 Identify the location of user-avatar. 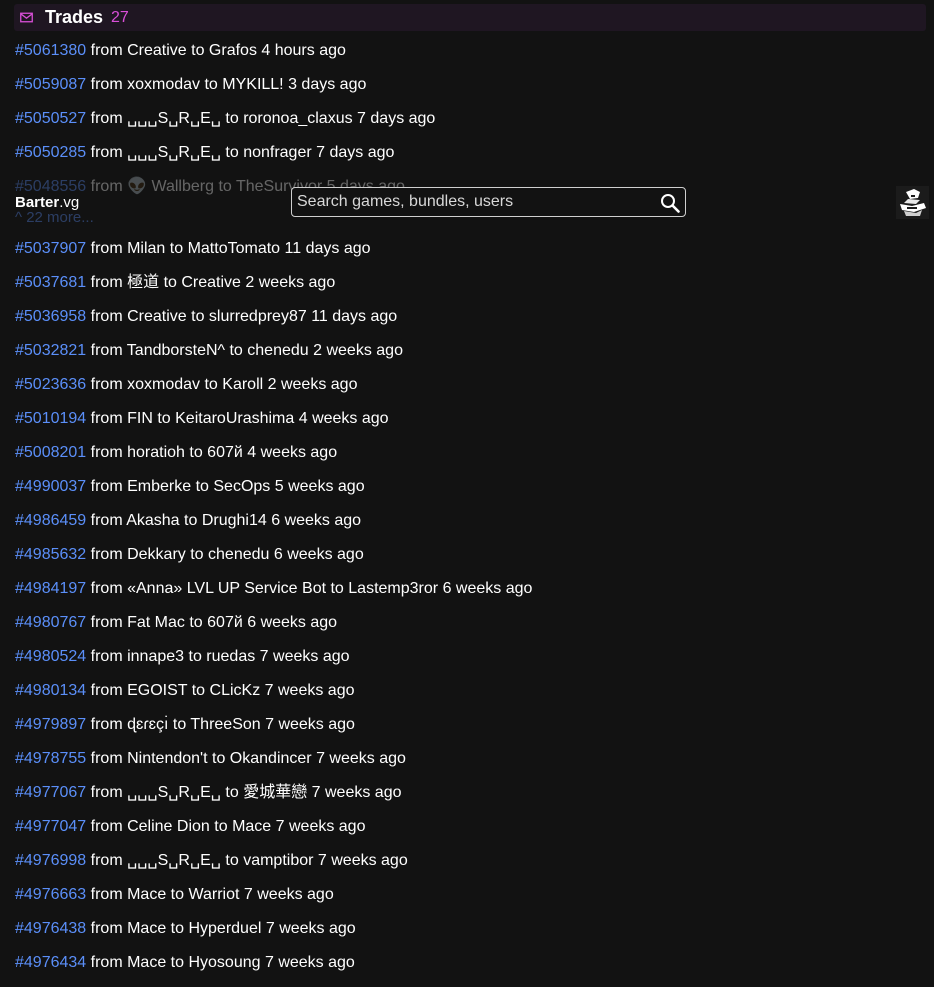
(912, 202).